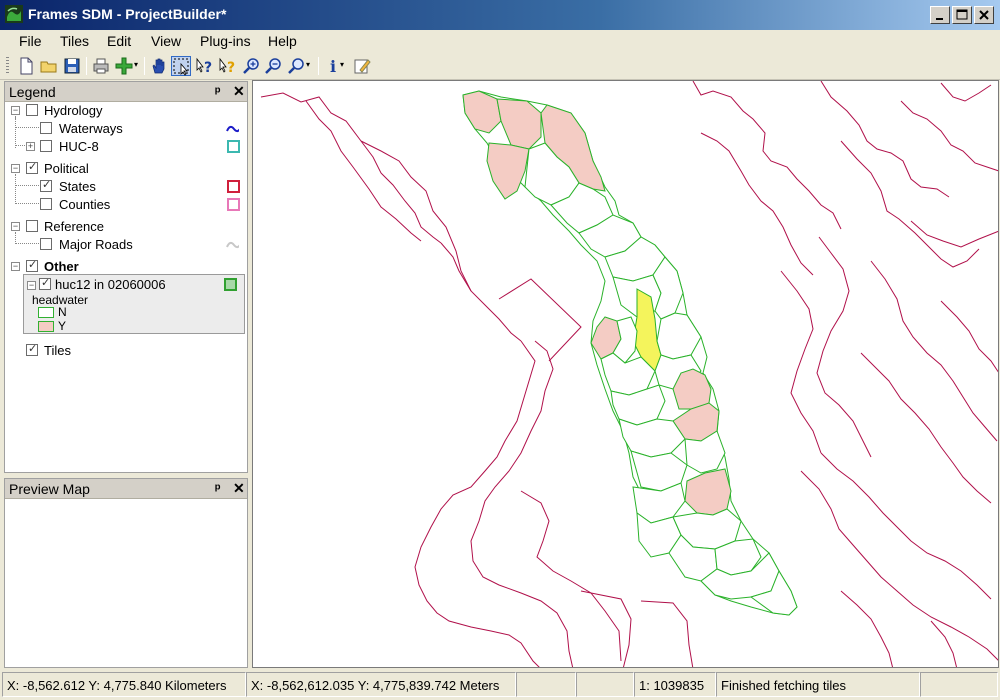 The image size is (1000, 700). What do you see at coordinates (940, 15) in the screenshot?
I see `minimize-button` at bounding box center [940, 15].